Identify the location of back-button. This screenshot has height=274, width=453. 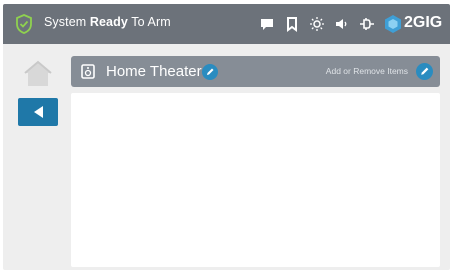
(38, 112).